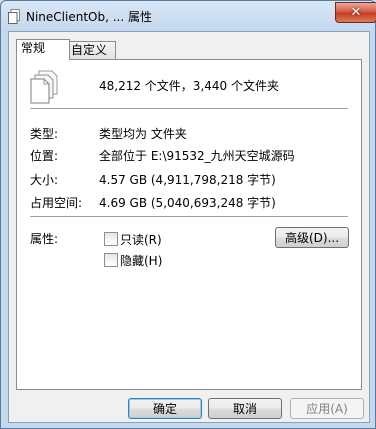  Describe the element at coordinates (44, 156) in the screenshot. I see `location-label: 位置:` at that location.